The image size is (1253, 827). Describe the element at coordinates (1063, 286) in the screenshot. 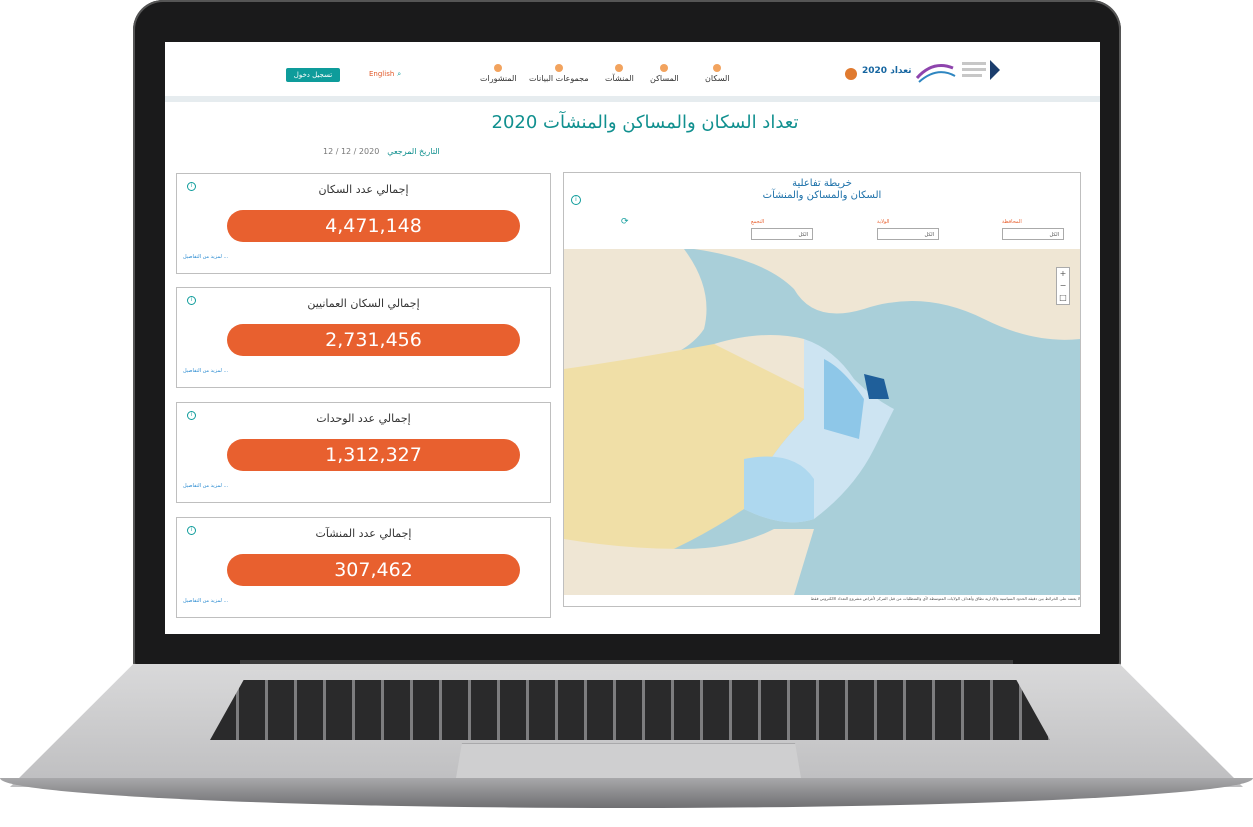

I see `map-zoom-controls: + − □` at that location.